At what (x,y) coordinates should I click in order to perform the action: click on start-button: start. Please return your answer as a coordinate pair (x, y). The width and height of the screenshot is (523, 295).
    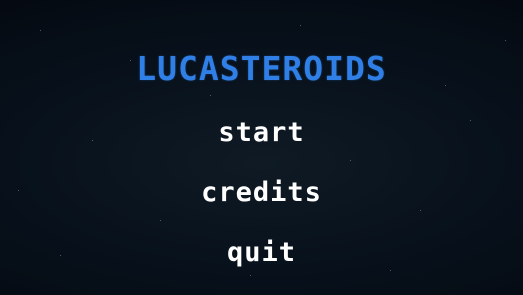
    Looking at the image, I should click on (261, 133).